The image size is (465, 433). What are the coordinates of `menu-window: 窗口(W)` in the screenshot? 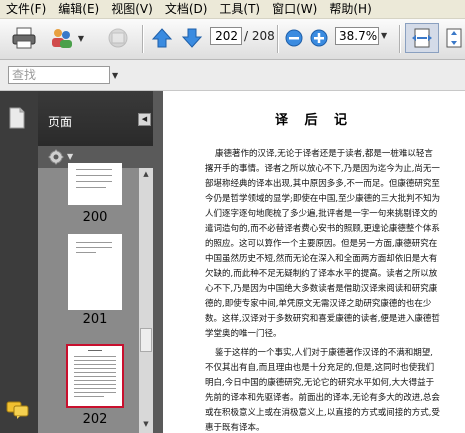 It's located at (294, 9).